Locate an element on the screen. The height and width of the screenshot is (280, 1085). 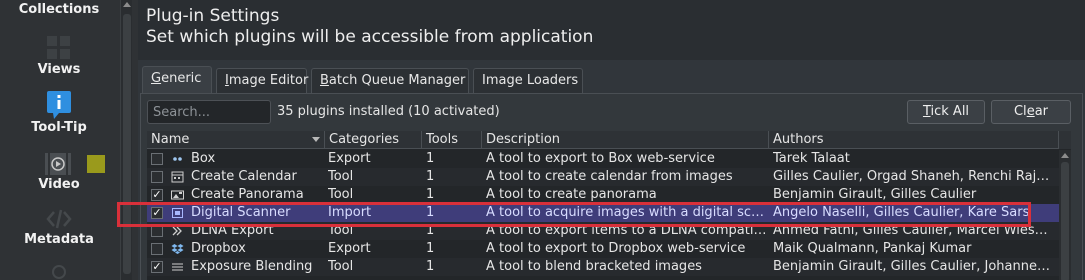
sidebar-scrollbar is located at coordinates (126, 140).